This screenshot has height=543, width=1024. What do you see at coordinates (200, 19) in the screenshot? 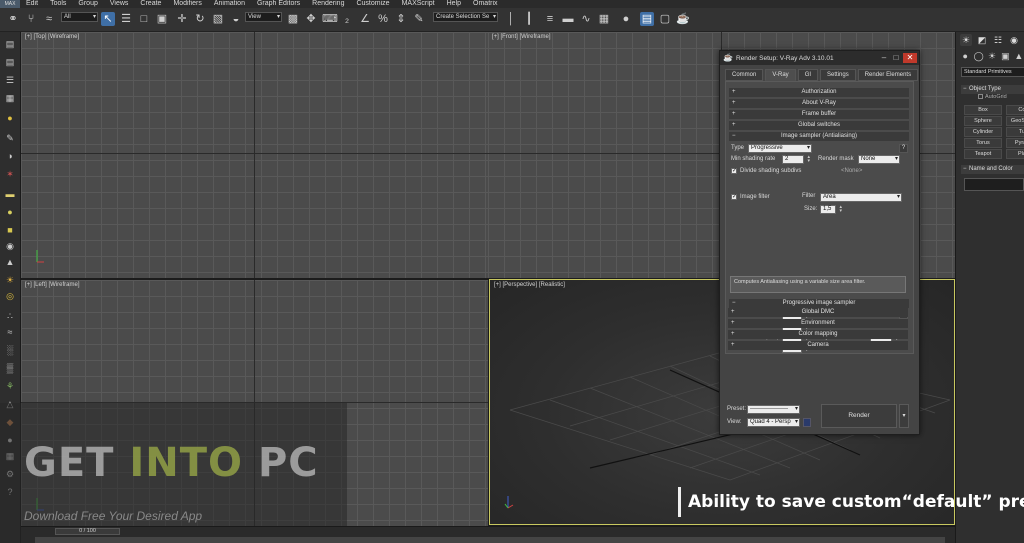
I see `rotate-icon: ↻` at bounding box center [200, 19].